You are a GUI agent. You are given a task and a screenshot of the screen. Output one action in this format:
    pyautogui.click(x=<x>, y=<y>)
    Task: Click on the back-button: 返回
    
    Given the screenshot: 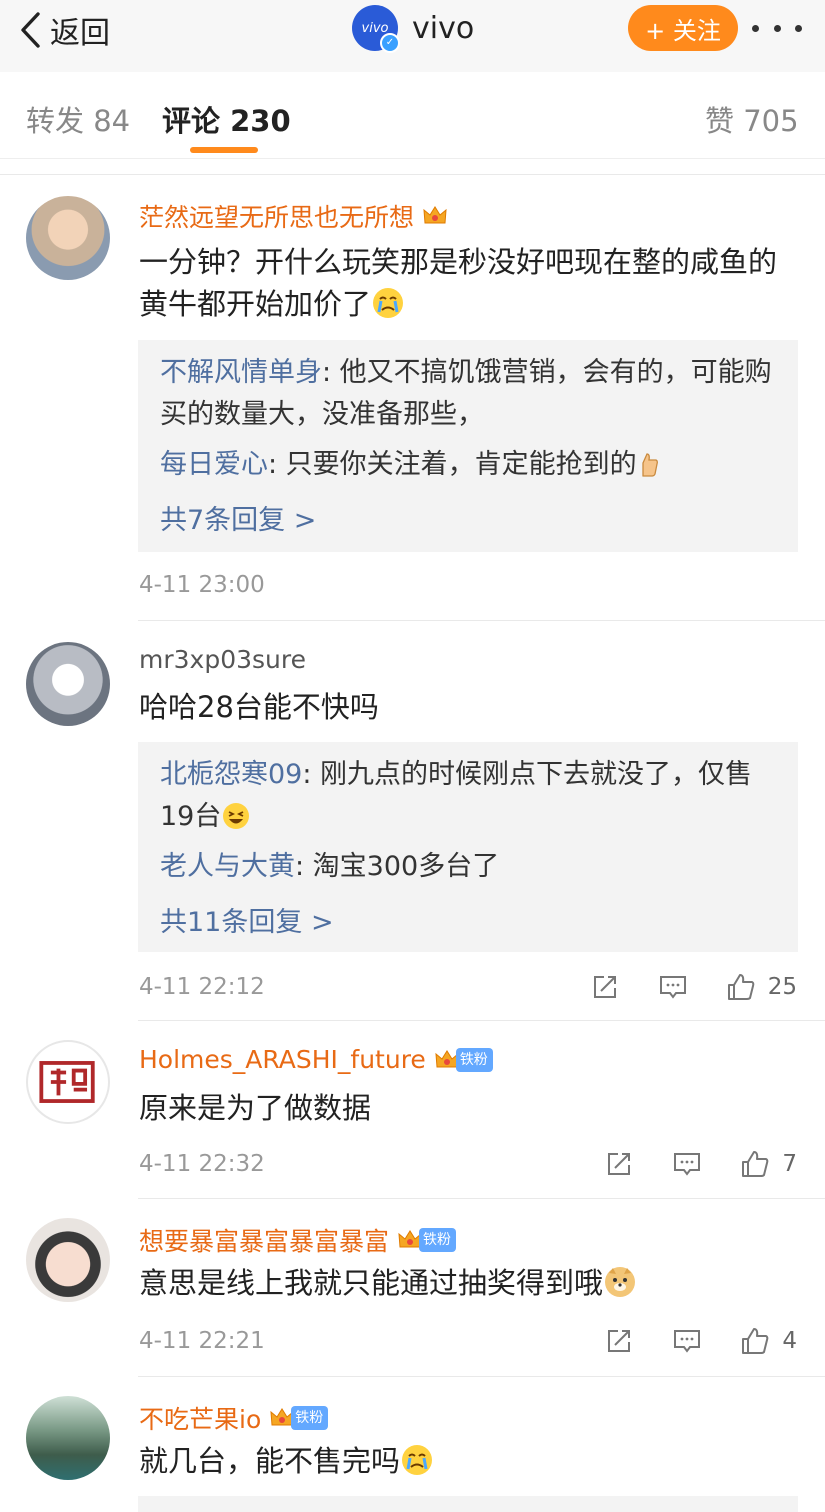 What is the action you would take?
    pyautogui.click(x=64, y=30)
    